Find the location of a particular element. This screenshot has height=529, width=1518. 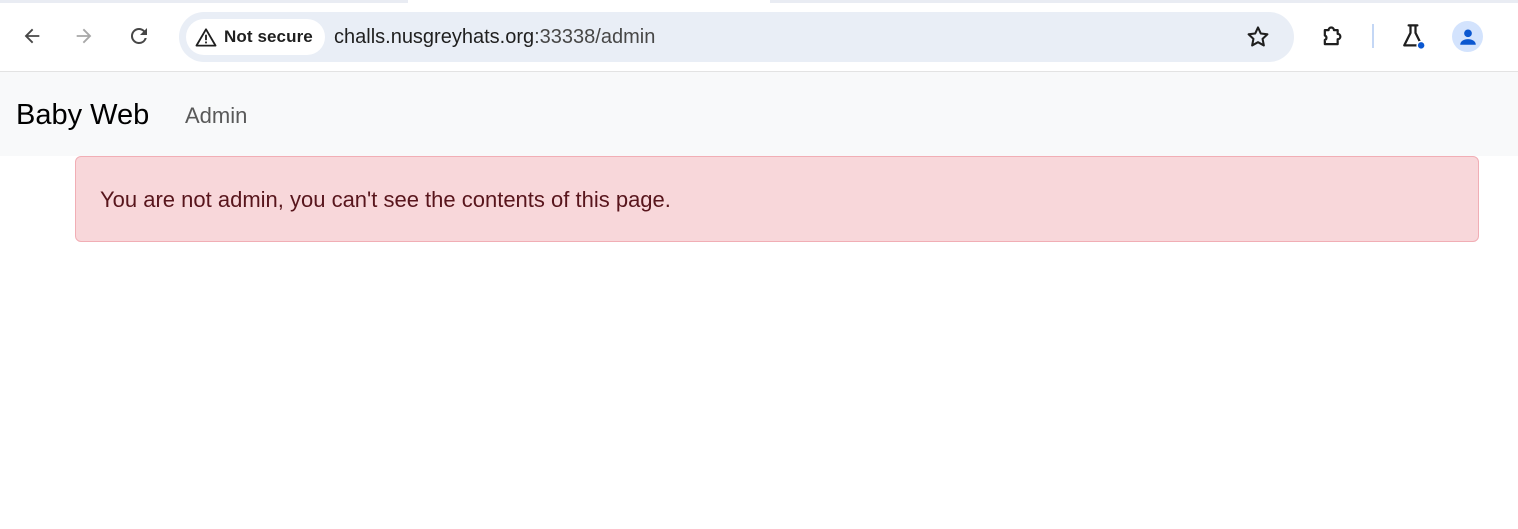

extensions-button is located at coordinates (1333, 36).